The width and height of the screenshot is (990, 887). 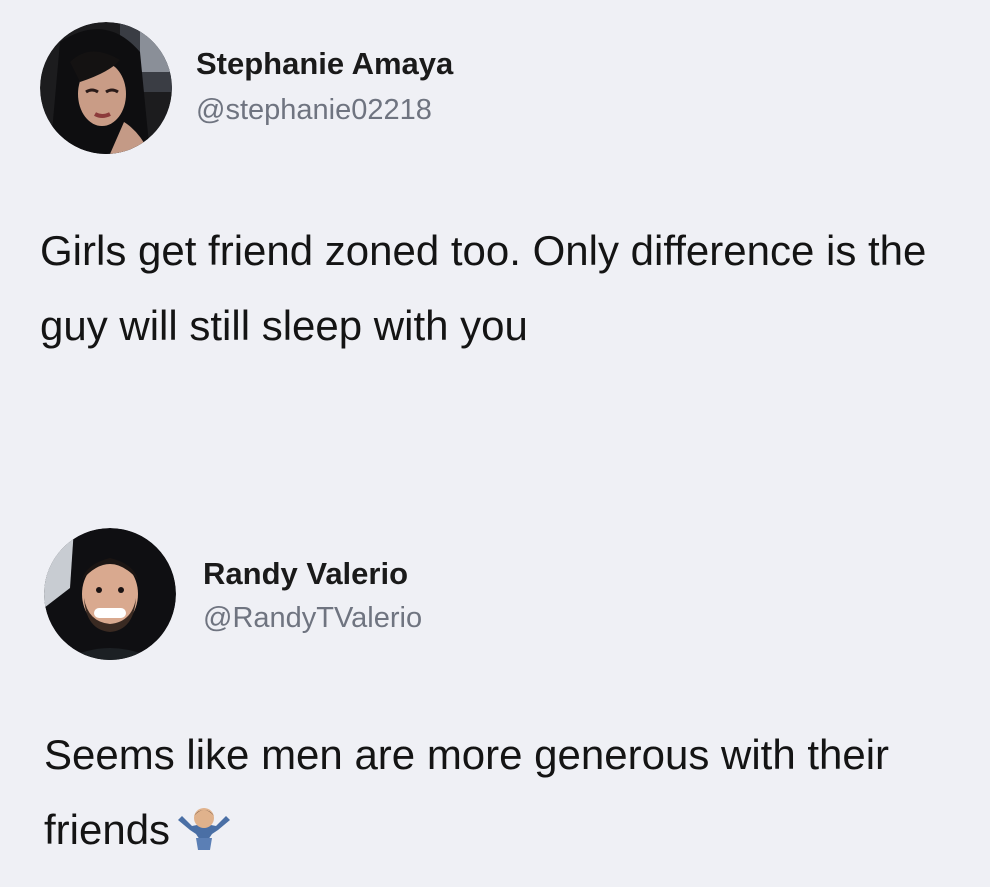 I want to click on profile-photo-man-icon, so click(x=110, y=594).